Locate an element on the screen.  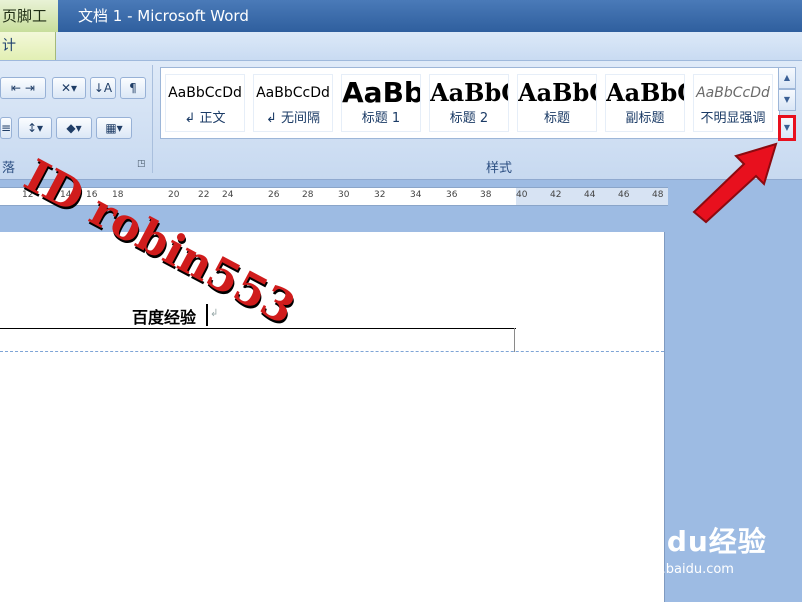
ruler-tick: 46 is located at coordinates (624, 195).